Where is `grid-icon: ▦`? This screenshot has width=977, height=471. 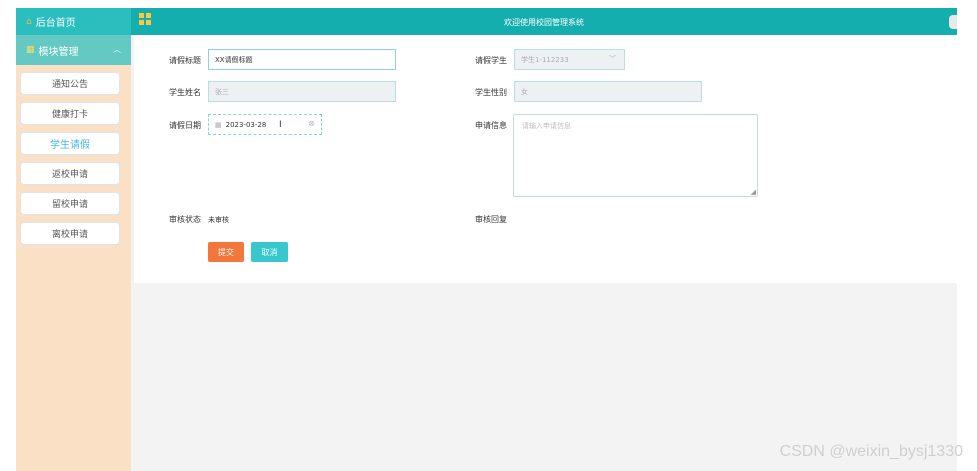
grid-icon: ▦ is located at coordinates (30, 50).